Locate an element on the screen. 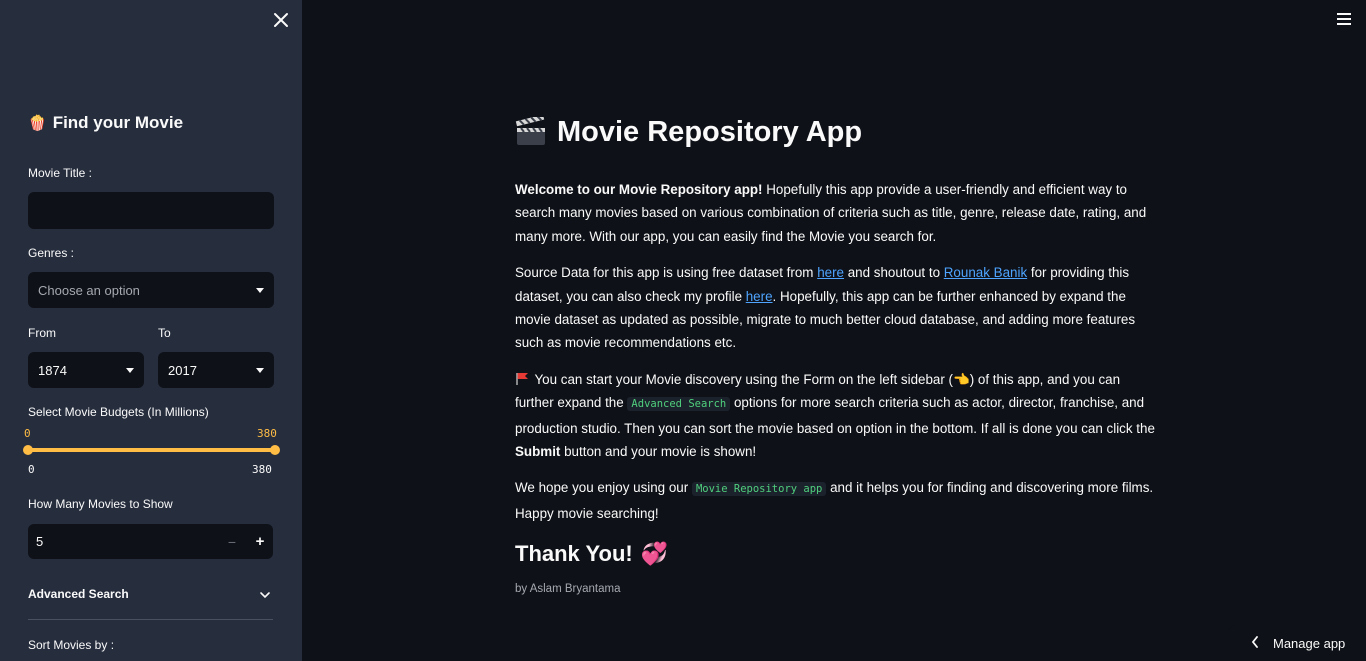 This screenshot has height=661, width=1366. sidebar-title: 🍿 Find your Movie is located at coordinates (105, 123).